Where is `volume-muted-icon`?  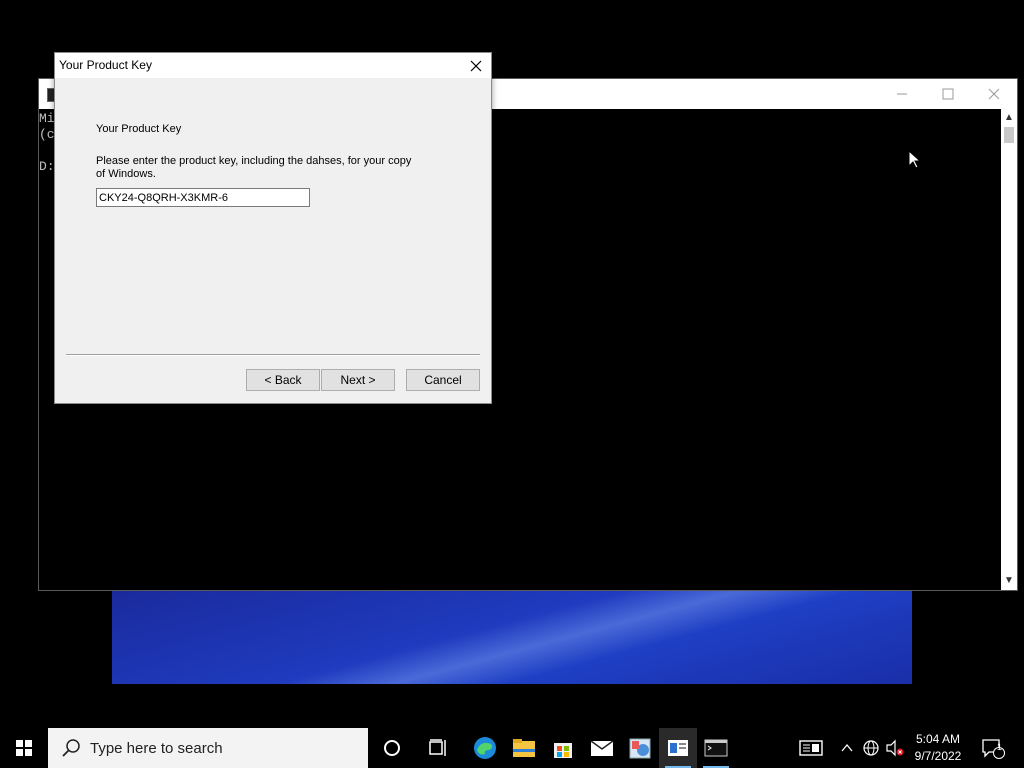
volume-muted-icon is located at coordinates (895, 748).